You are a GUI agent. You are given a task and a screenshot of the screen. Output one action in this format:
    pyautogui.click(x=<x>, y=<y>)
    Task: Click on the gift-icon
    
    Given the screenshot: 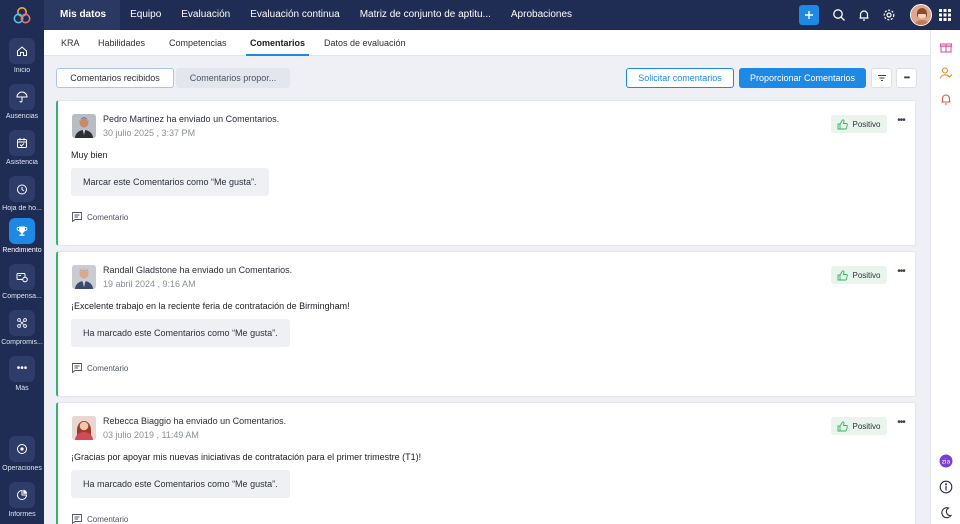 What is the action you would take?
    pyautogui.click(x=946, y=47)
    